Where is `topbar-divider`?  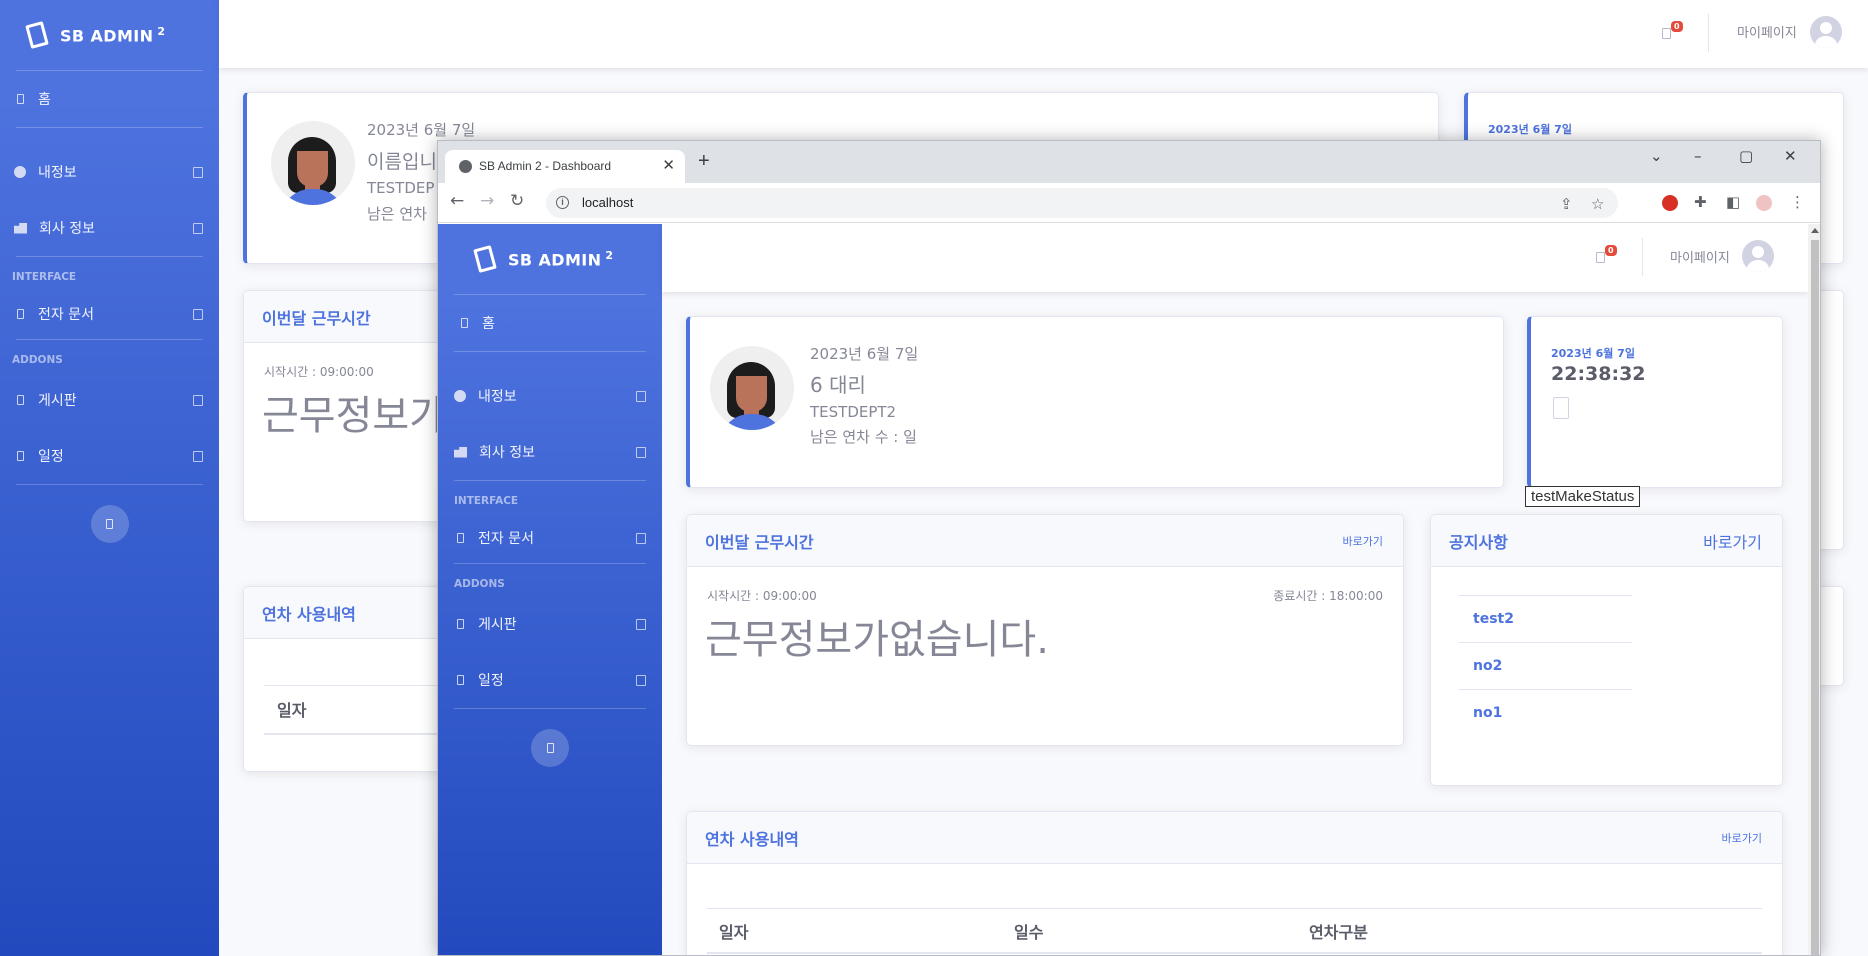 topbar-divider is located at coordinates (1708, 33).